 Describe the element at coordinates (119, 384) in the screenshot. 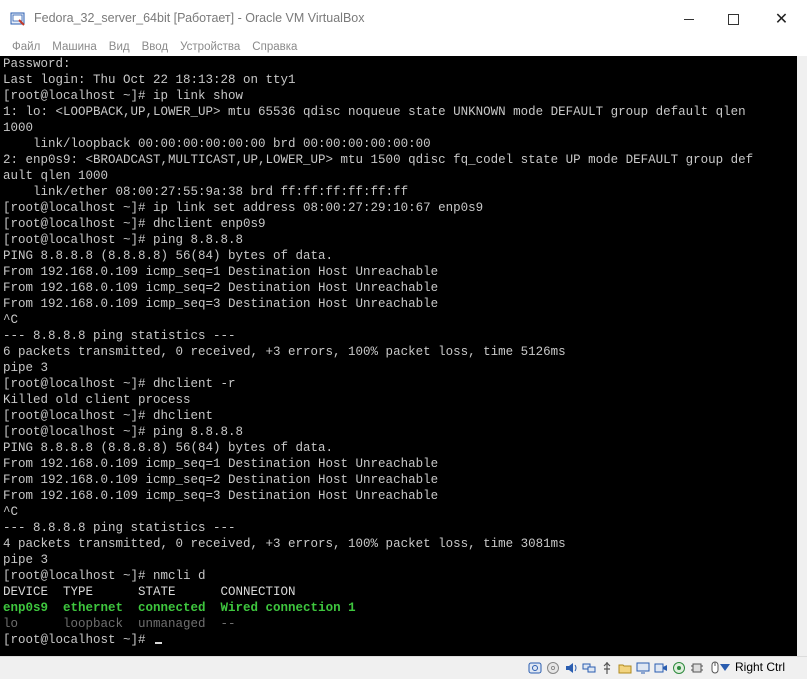

I see `terminal-line: [root@localhost ~]# dhclient -r` at that location.